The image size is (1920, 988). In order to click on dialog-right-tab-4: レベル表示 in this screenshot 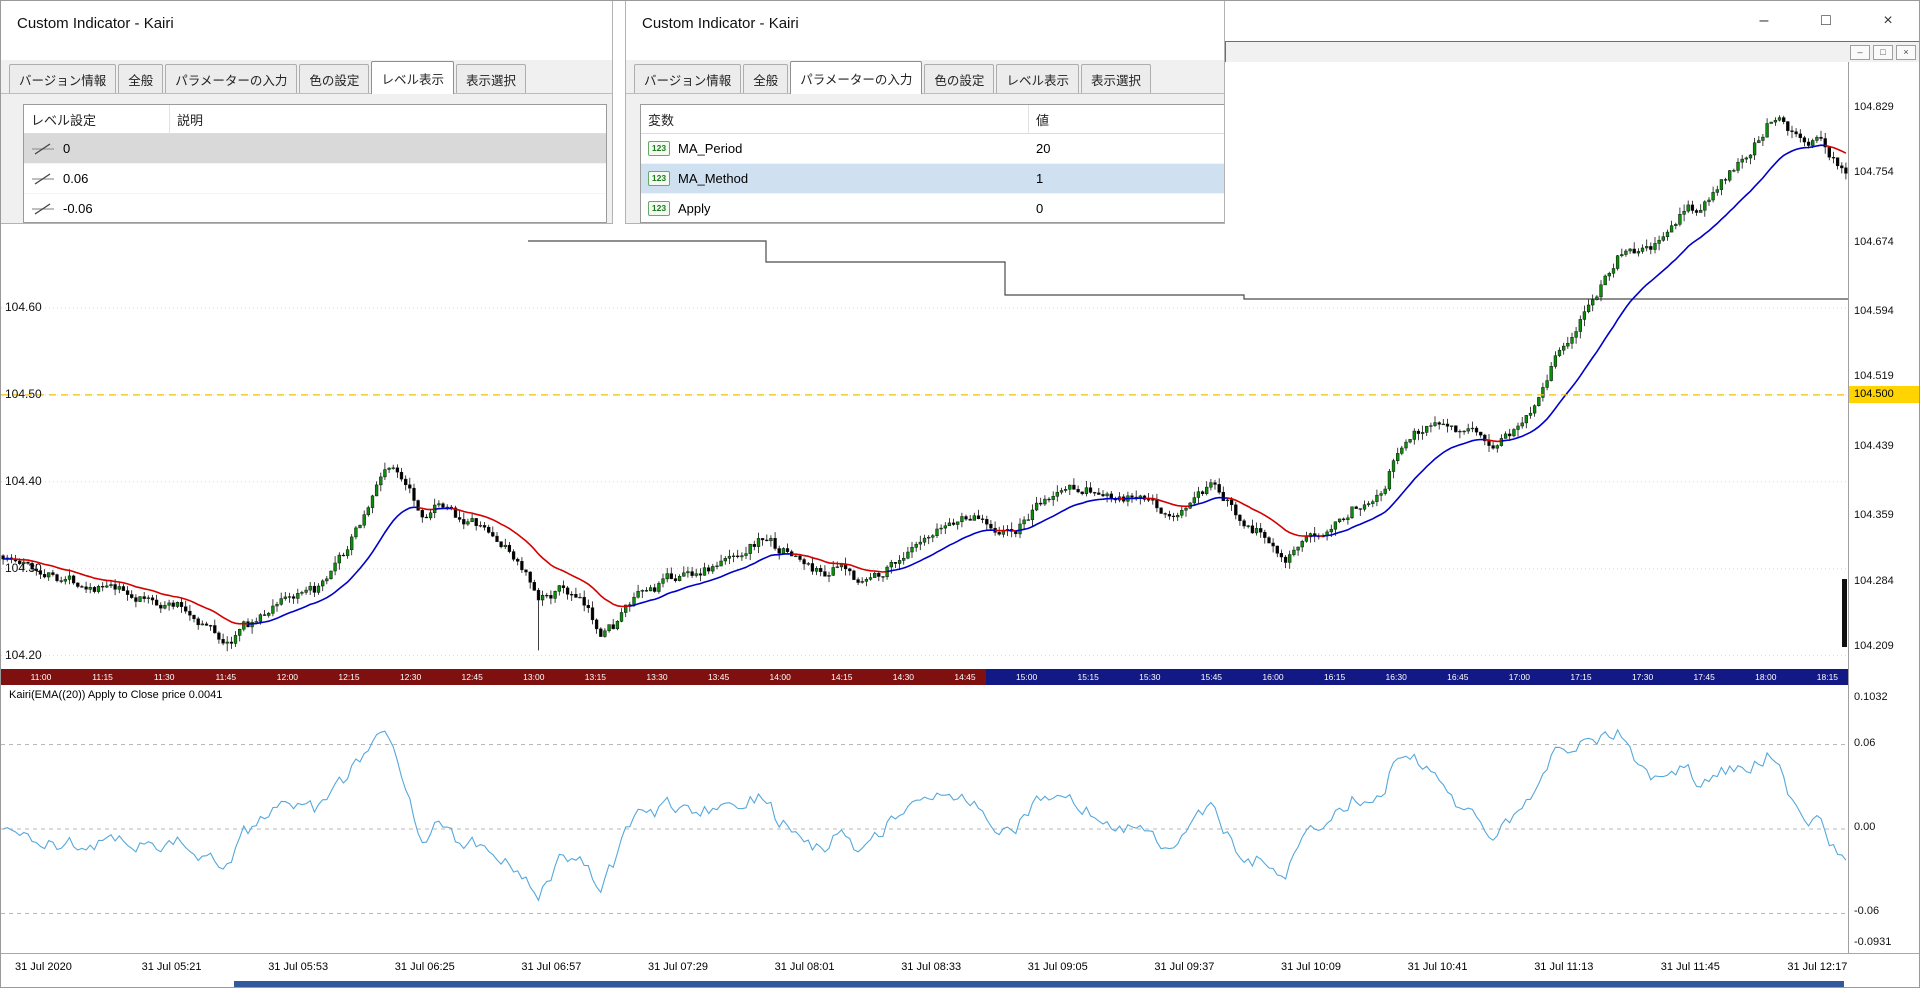, I will do `click(1037, 78)`.